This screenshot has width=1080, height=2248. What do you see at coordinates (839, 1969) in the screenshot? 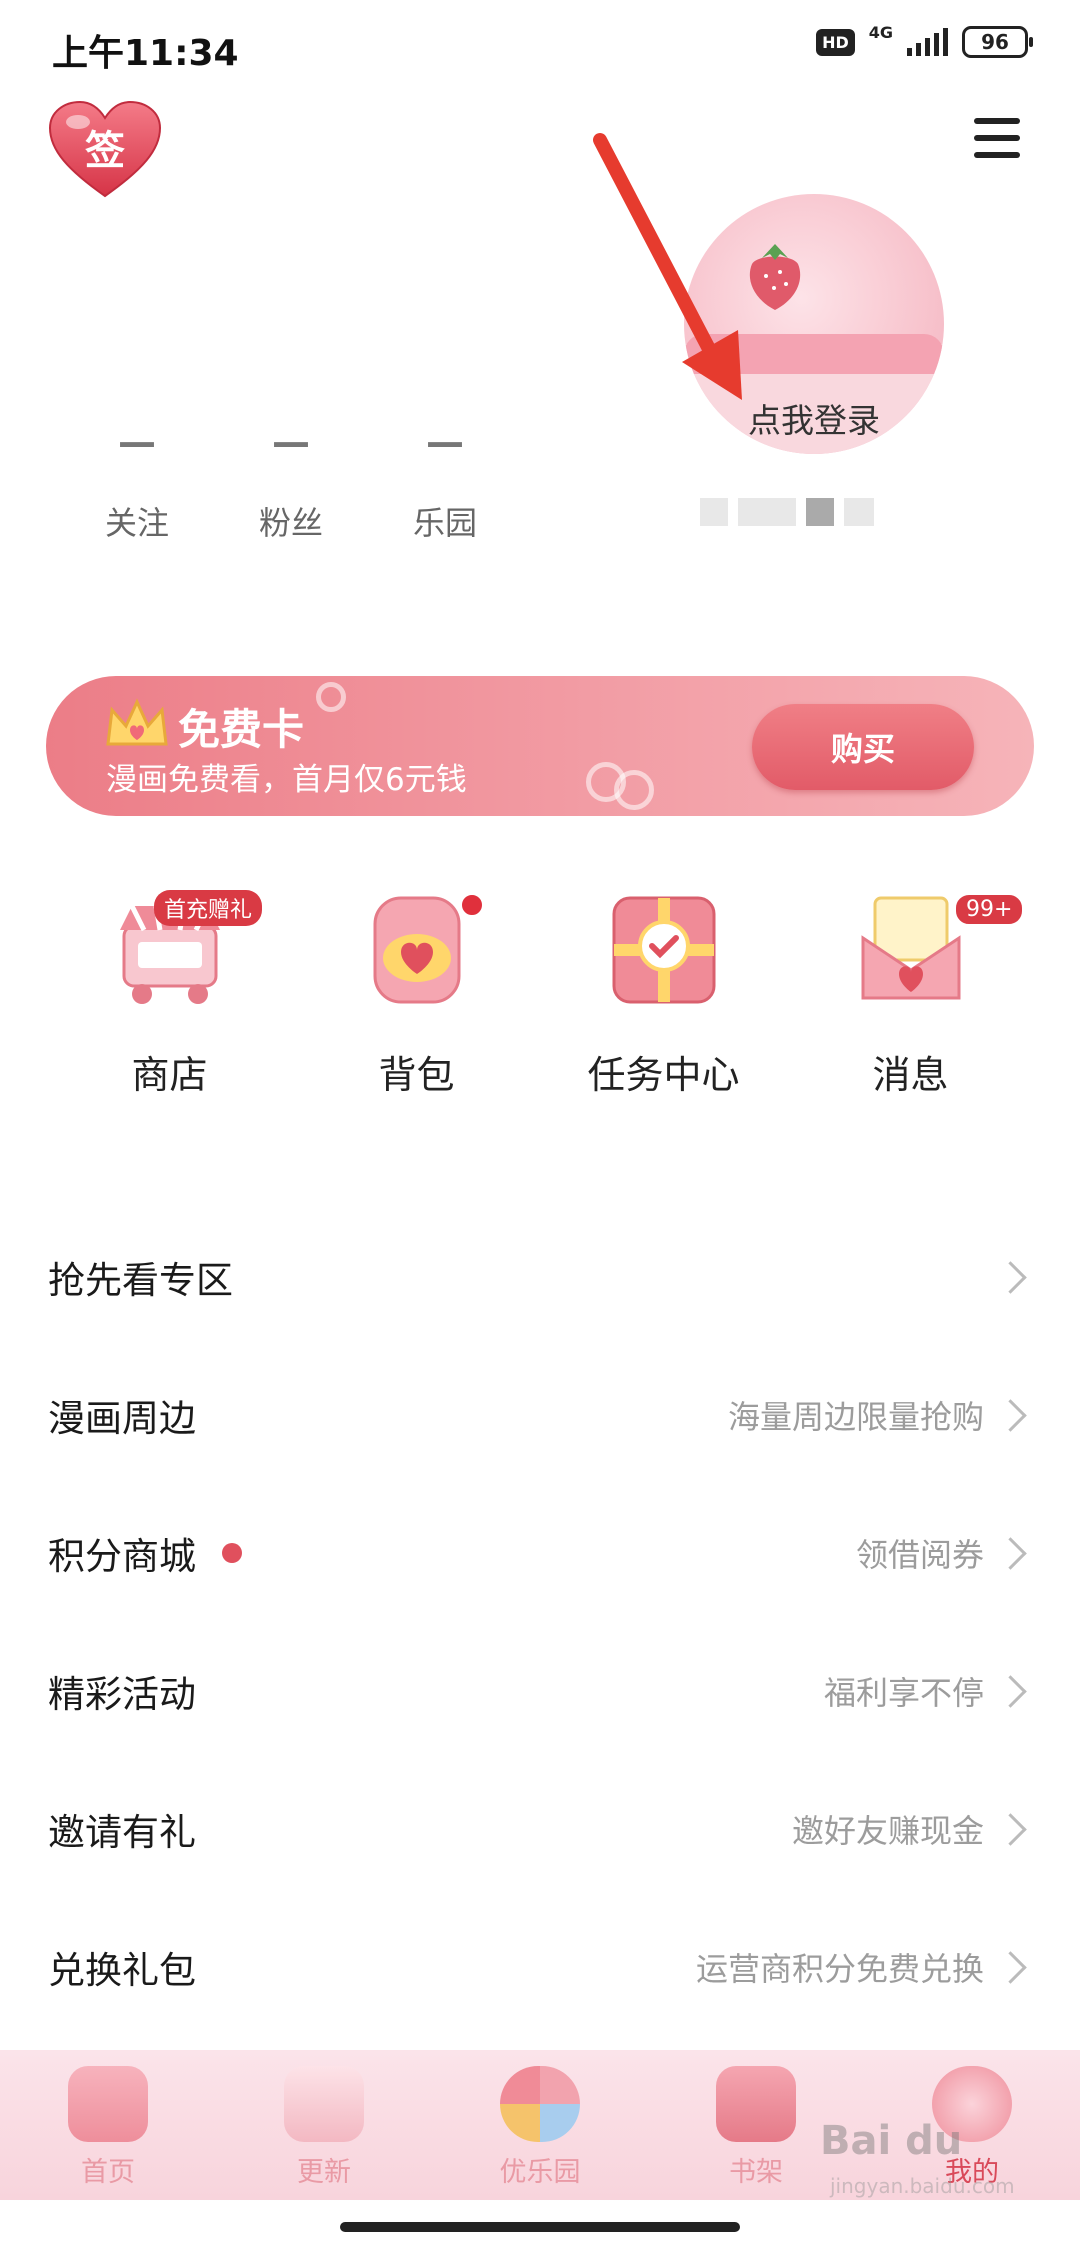
I see `menu-item-subtitle: 运营商积分免费兑换` at bounding box center [839, 1969].